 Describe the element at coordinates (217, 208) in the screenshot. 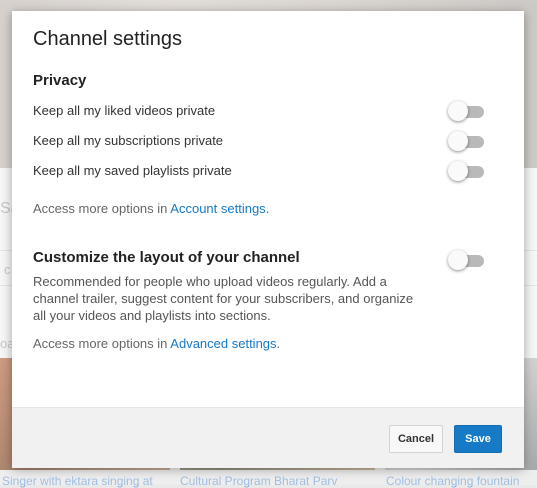

I see `account-settings-link: Account settings` at that location.